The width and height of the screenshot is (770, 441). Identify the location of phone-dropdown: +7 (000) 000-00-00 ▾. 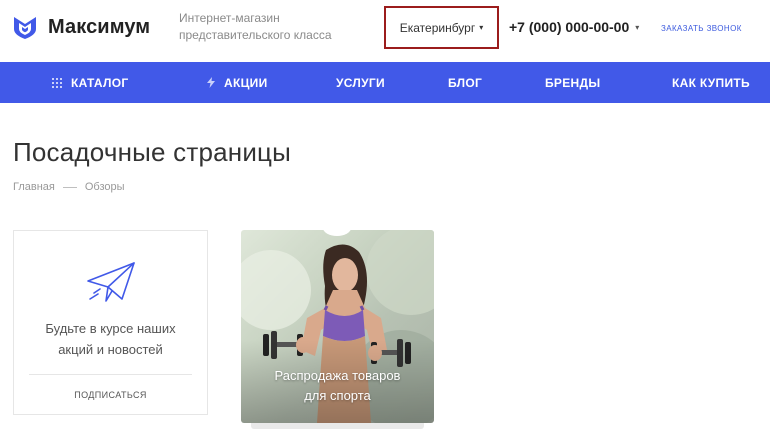
(574, 27).